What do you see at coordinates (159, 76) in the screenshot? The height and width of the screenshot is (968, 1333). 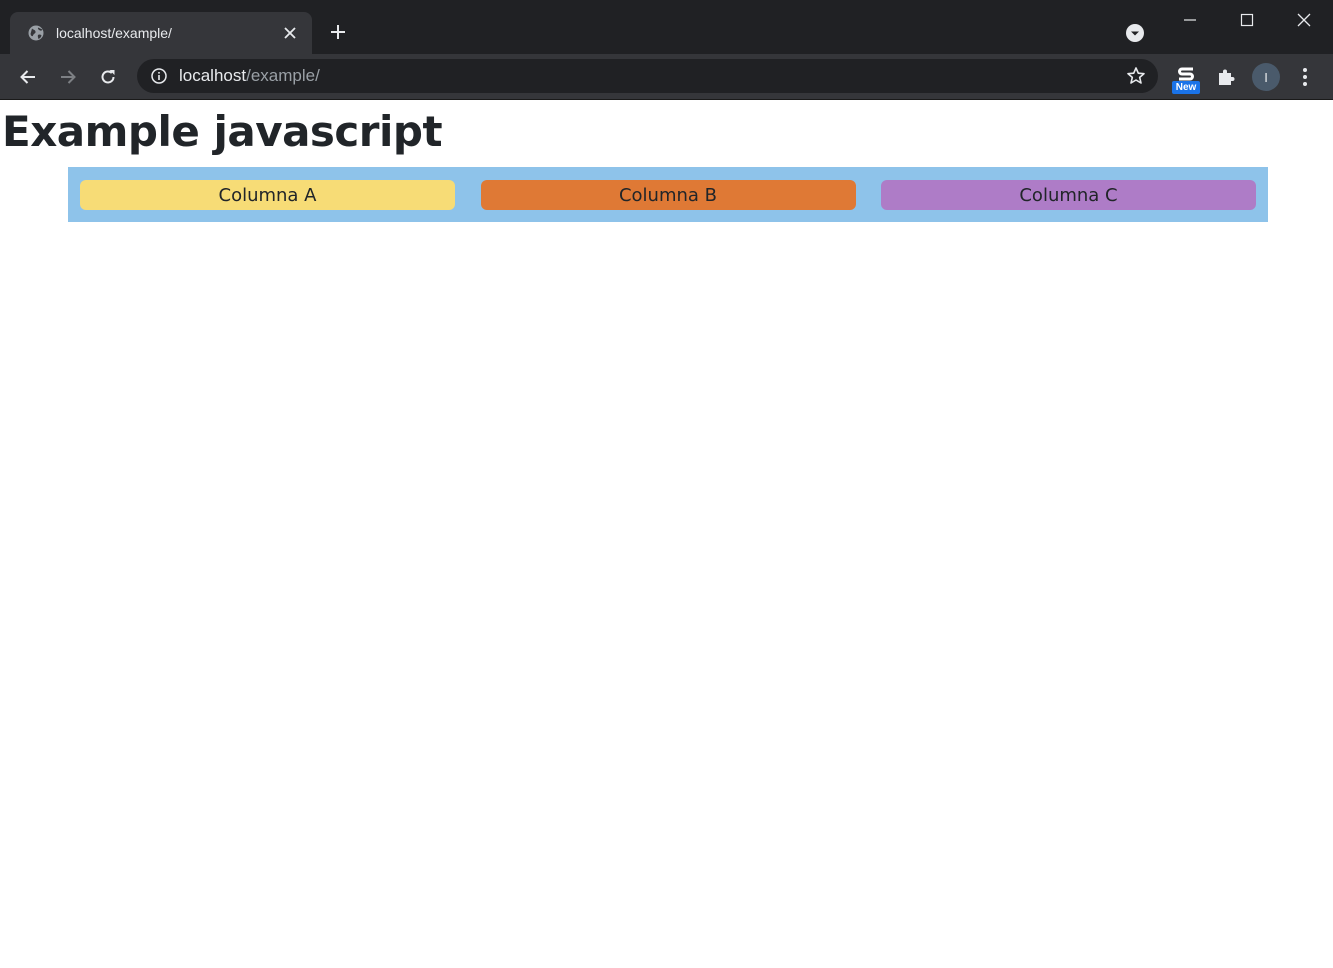 I see `info-icon` at bounding box center [159, 76].